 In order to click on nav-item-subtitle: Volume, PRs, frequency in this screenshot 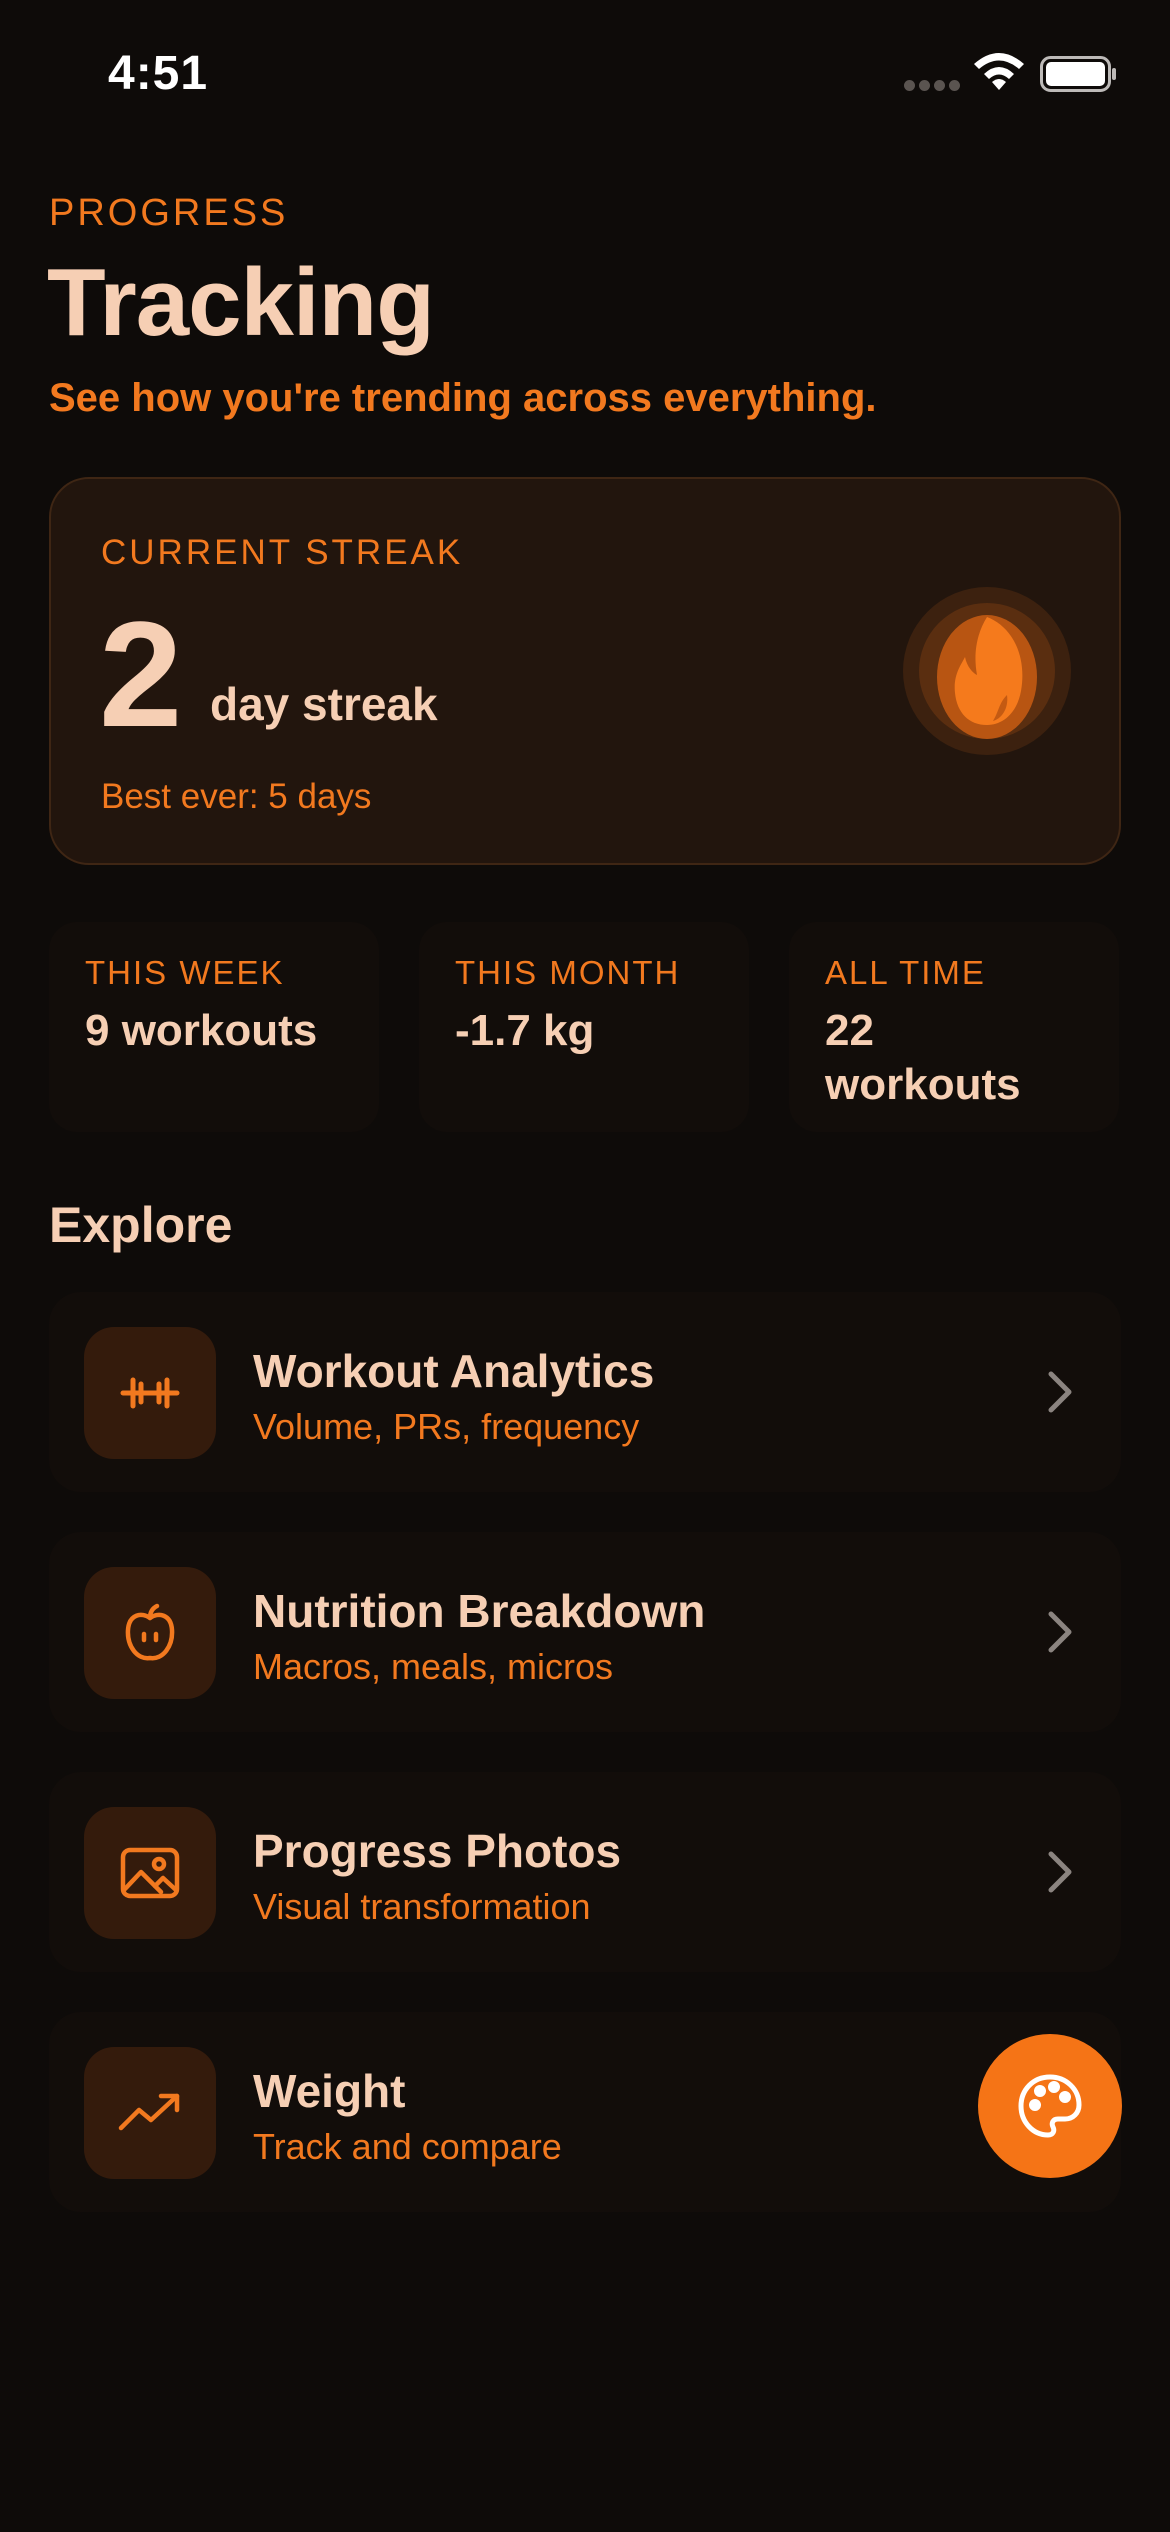, I will do `click(446, 1426)`.